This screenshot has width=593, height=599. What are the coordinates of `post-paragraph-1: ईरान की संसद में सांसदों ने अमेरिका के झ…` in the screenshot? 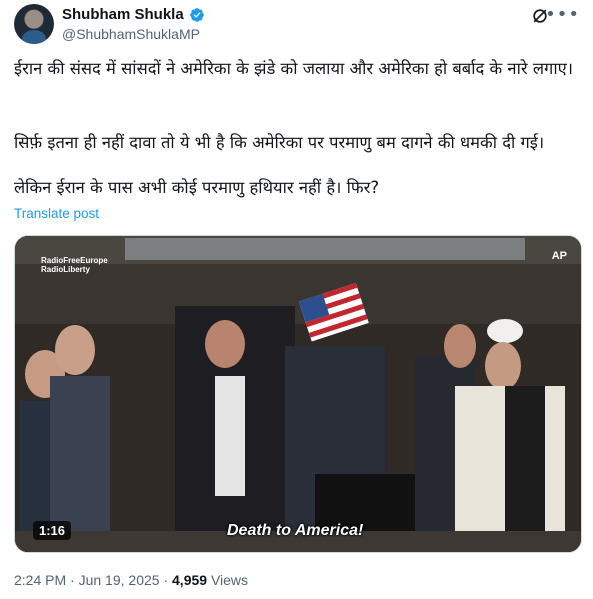 It's located at (293, 68).